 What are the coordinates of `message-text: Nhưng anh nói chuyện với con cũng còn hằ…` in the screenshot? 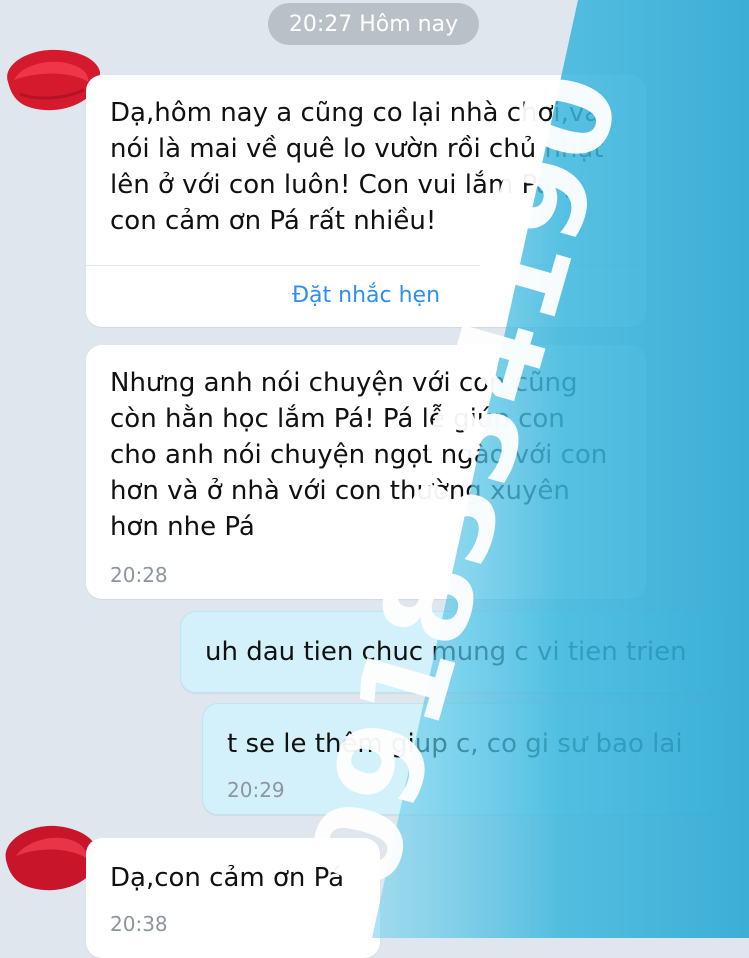 It's located at (359, 455).